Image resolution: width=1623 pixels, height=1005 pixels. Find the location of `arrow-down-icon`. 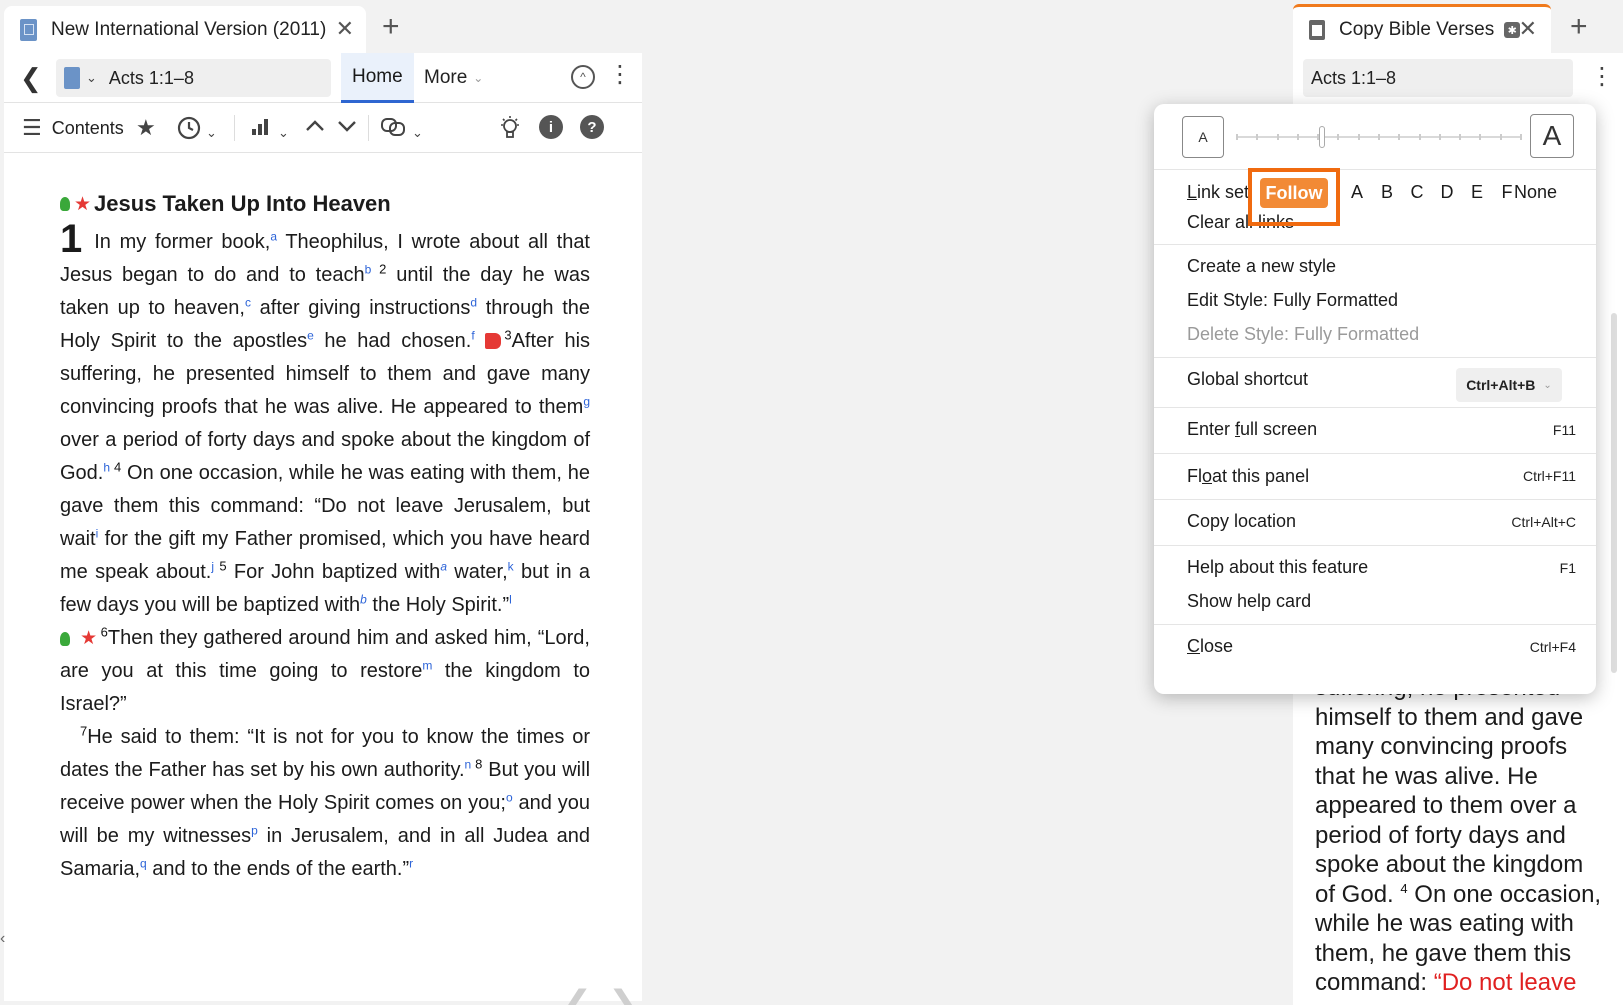

arrow-down-icon is located at coordinates (347, 129).